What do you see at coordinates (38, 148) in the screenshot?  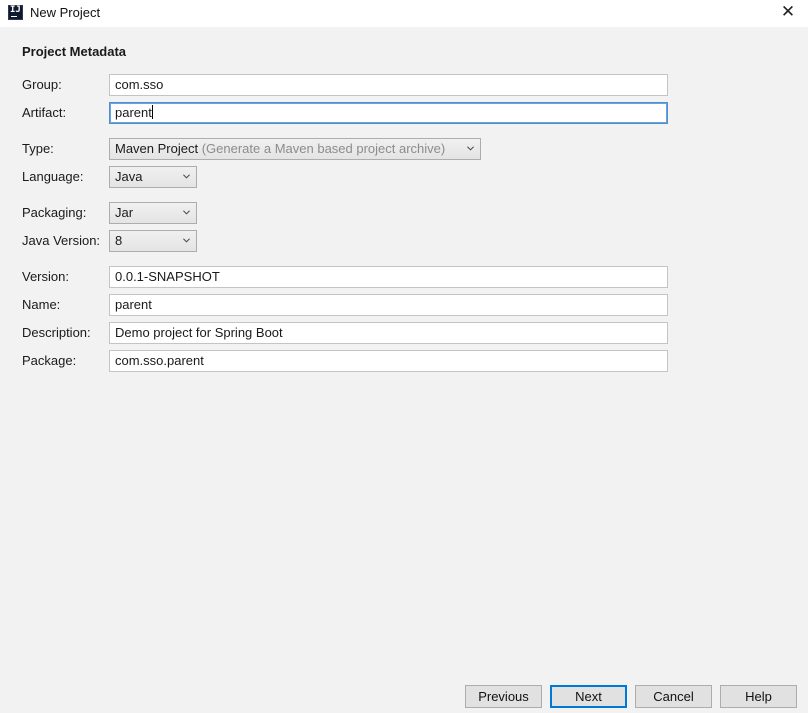 I see `type-label: Type:` at bounding box center [38, 148].